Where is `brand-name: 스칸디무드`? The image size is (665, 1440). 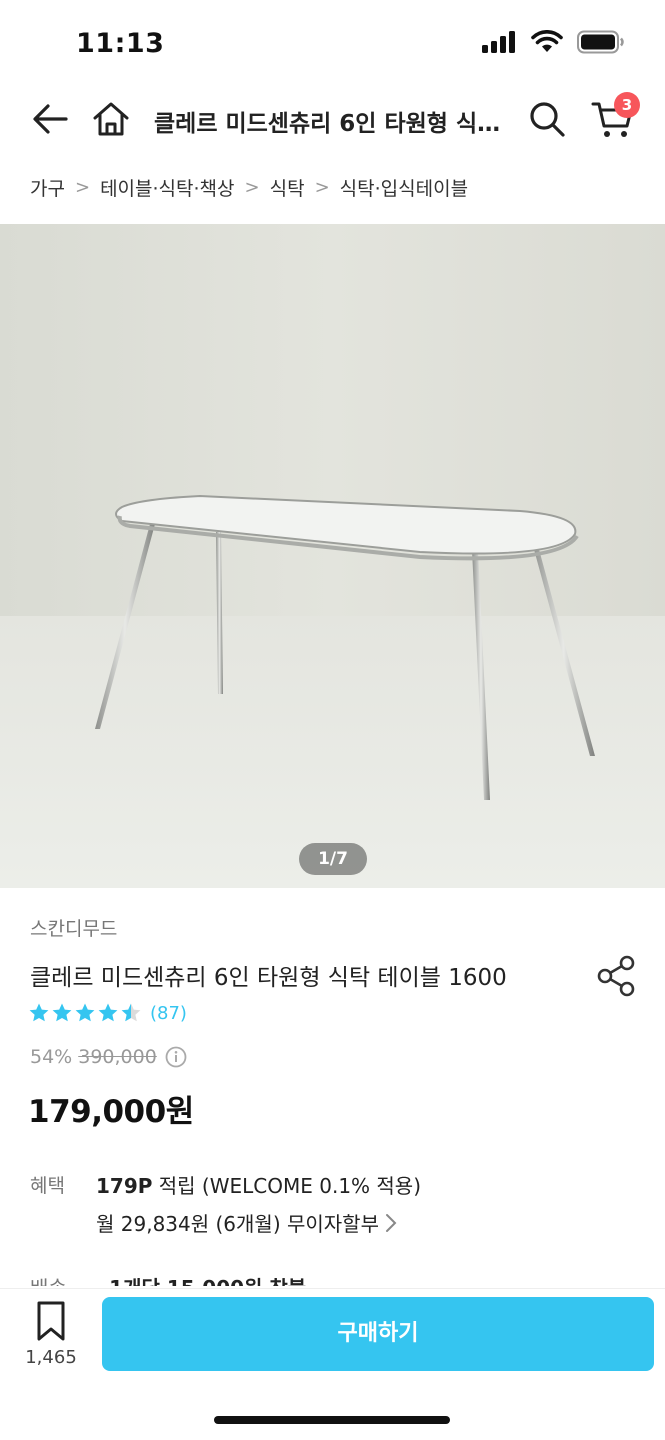
brand-name: 스칸디무드 is located at coordinates (73, 927).